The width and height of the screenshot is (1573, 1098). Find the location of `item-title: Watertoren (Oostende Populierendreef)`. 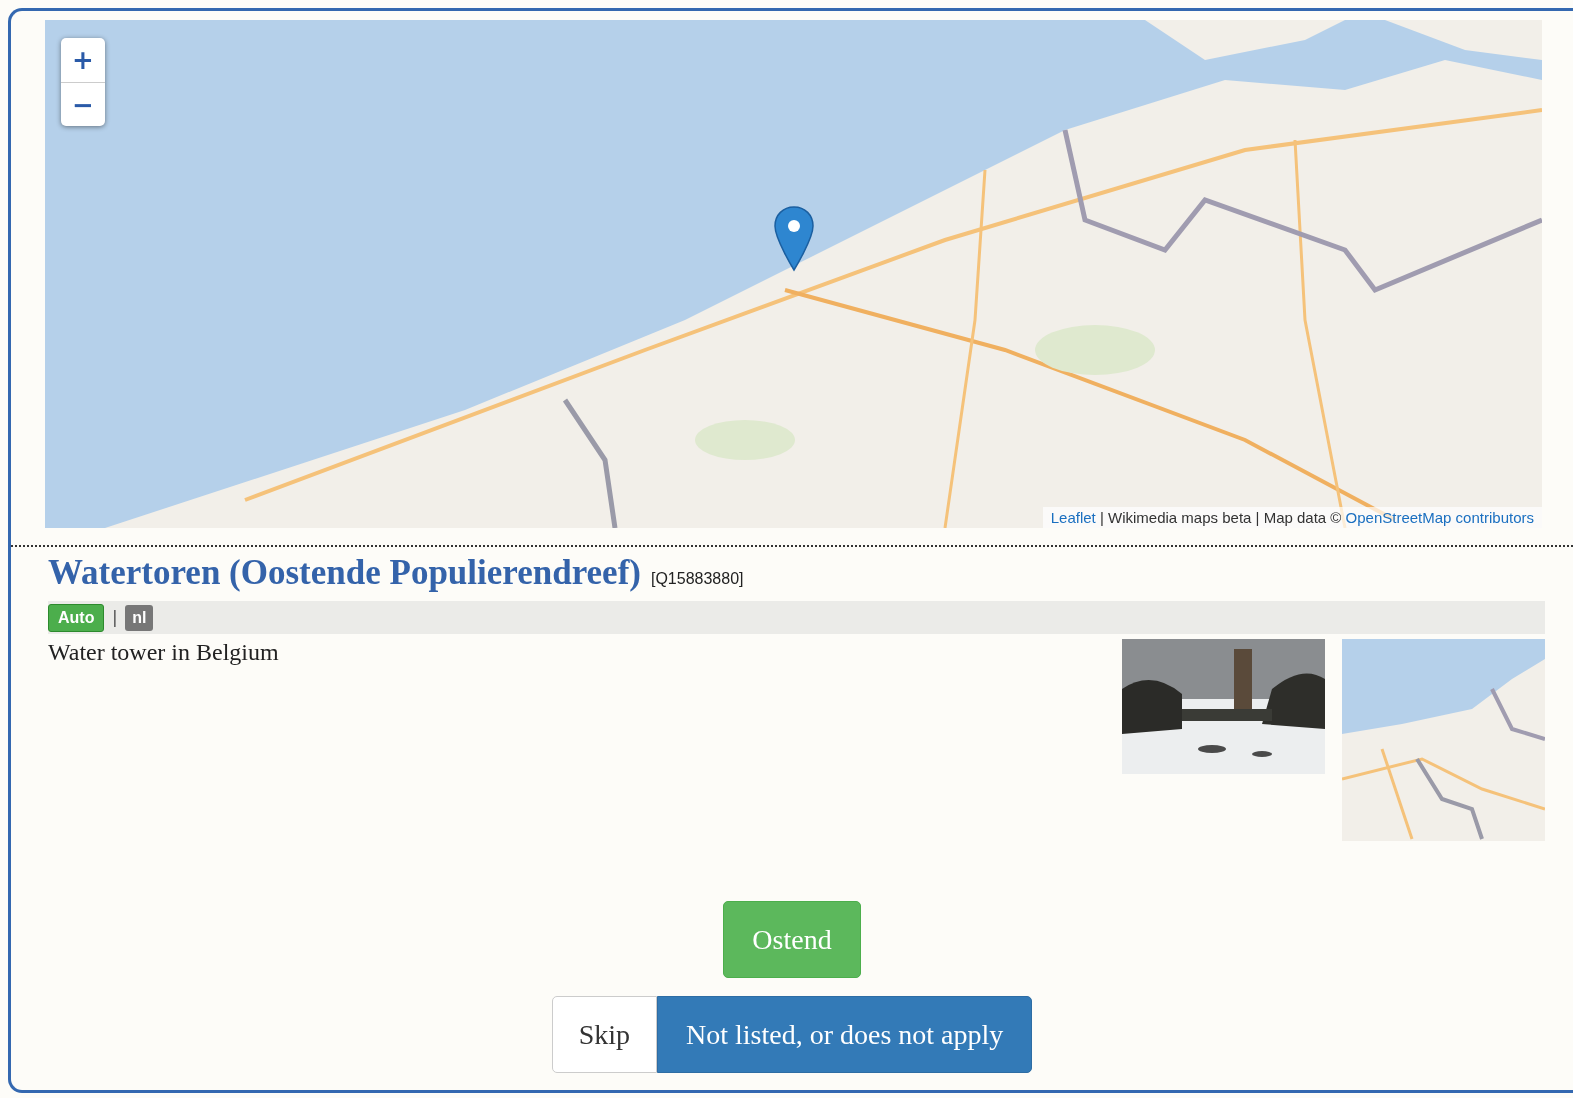

item-title: Watertoren (Oostende Populierendreef) is located at coordinates (344, 573).